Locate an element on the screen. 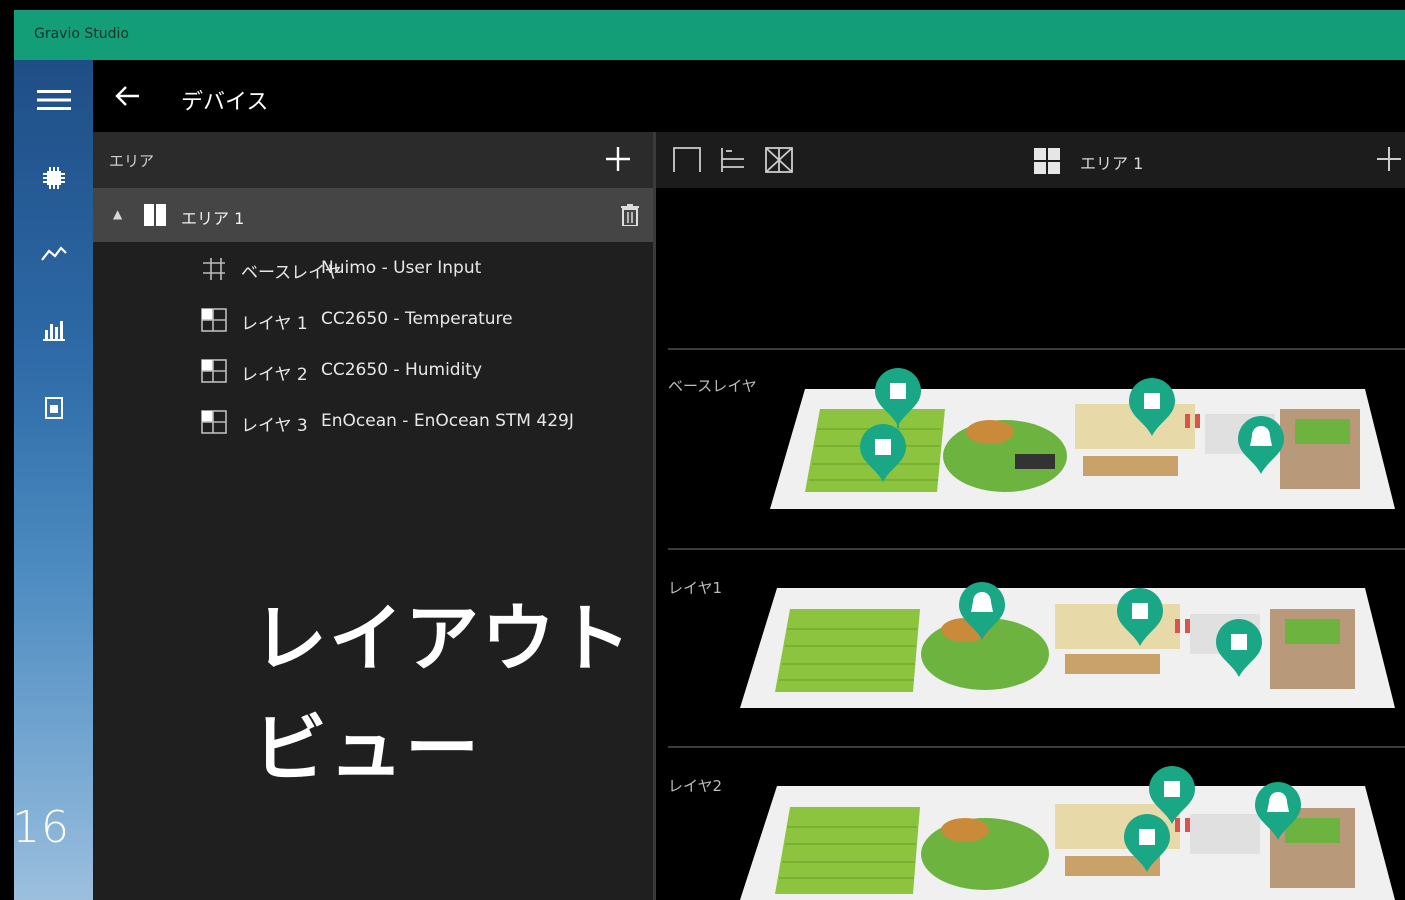  top-strip is located at coordinates (702, 5).